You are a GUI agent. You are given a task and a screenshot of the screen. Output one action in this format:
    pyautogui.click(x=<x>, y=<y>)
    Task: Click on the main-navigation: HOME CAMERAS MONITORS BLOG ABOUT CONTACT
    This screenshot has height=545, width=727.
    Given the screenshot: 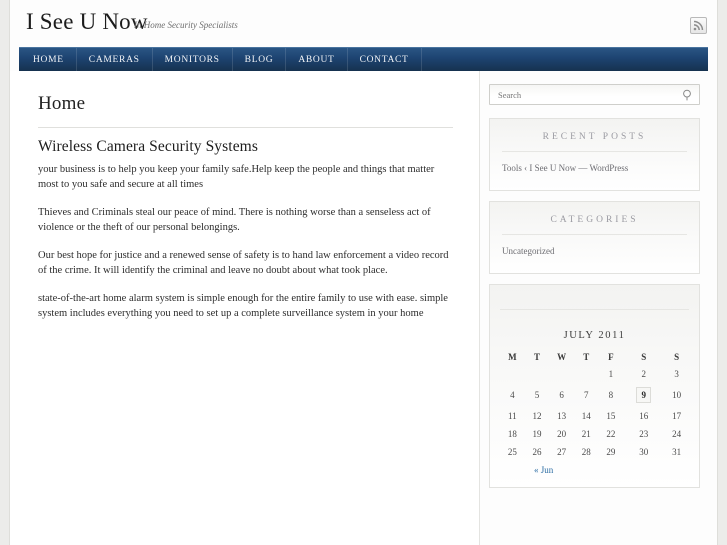 What is the action you would take?
    pyautogui.click(x=363, y=59)
    